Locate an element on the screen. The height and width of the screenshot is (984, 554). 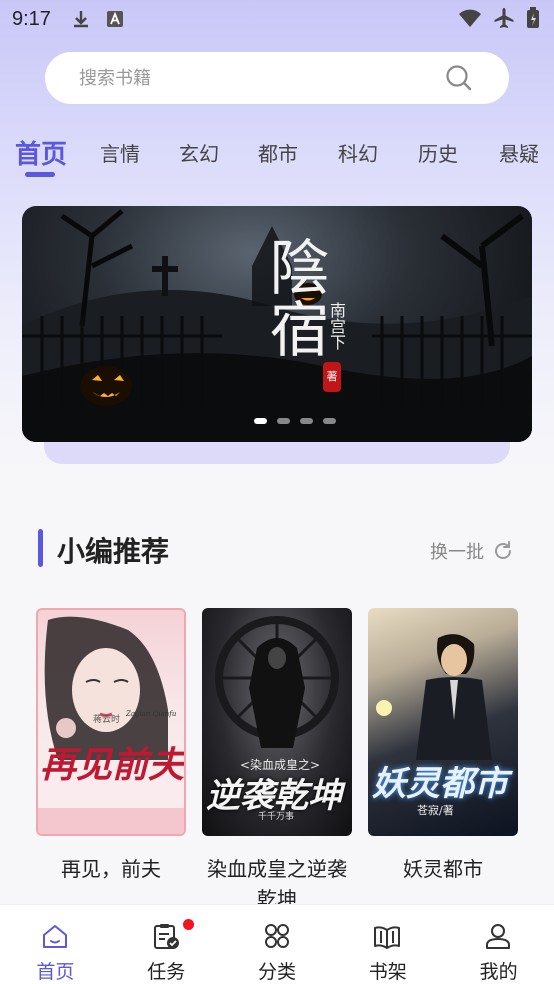
banner-author: 南宫下 is located at coordinates (336, 326).